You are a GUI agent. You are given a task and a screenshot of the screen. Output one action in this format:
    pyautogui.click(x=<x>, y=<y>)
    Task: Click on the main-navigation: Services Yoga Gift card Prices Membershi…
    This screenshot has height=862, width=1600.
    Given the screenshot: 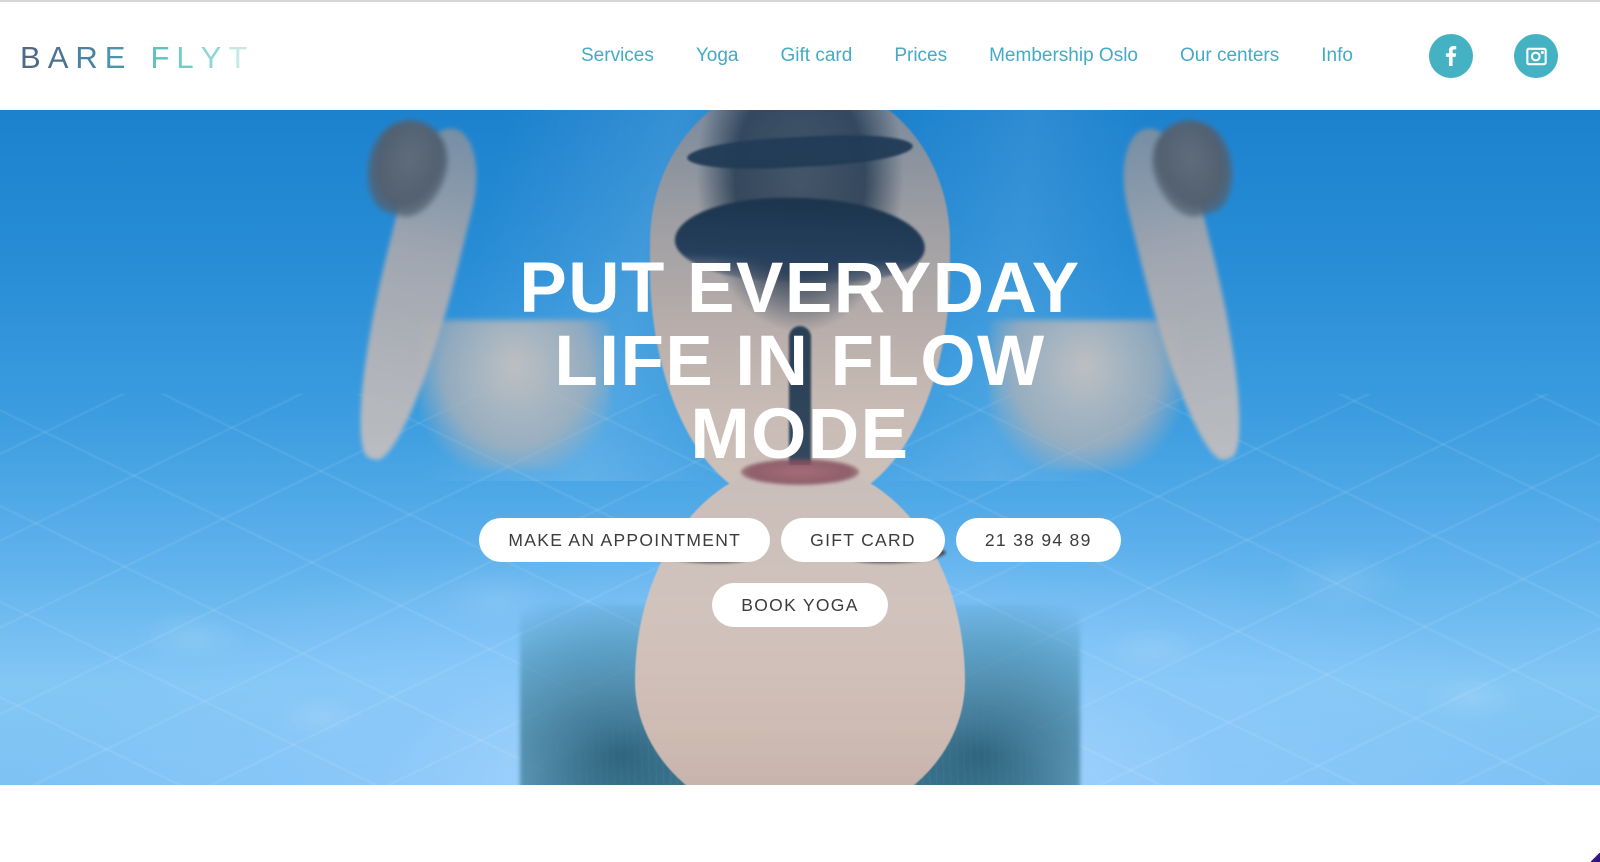 What is the action you would take?
    pyautogui.click(x=967, y=56)
    